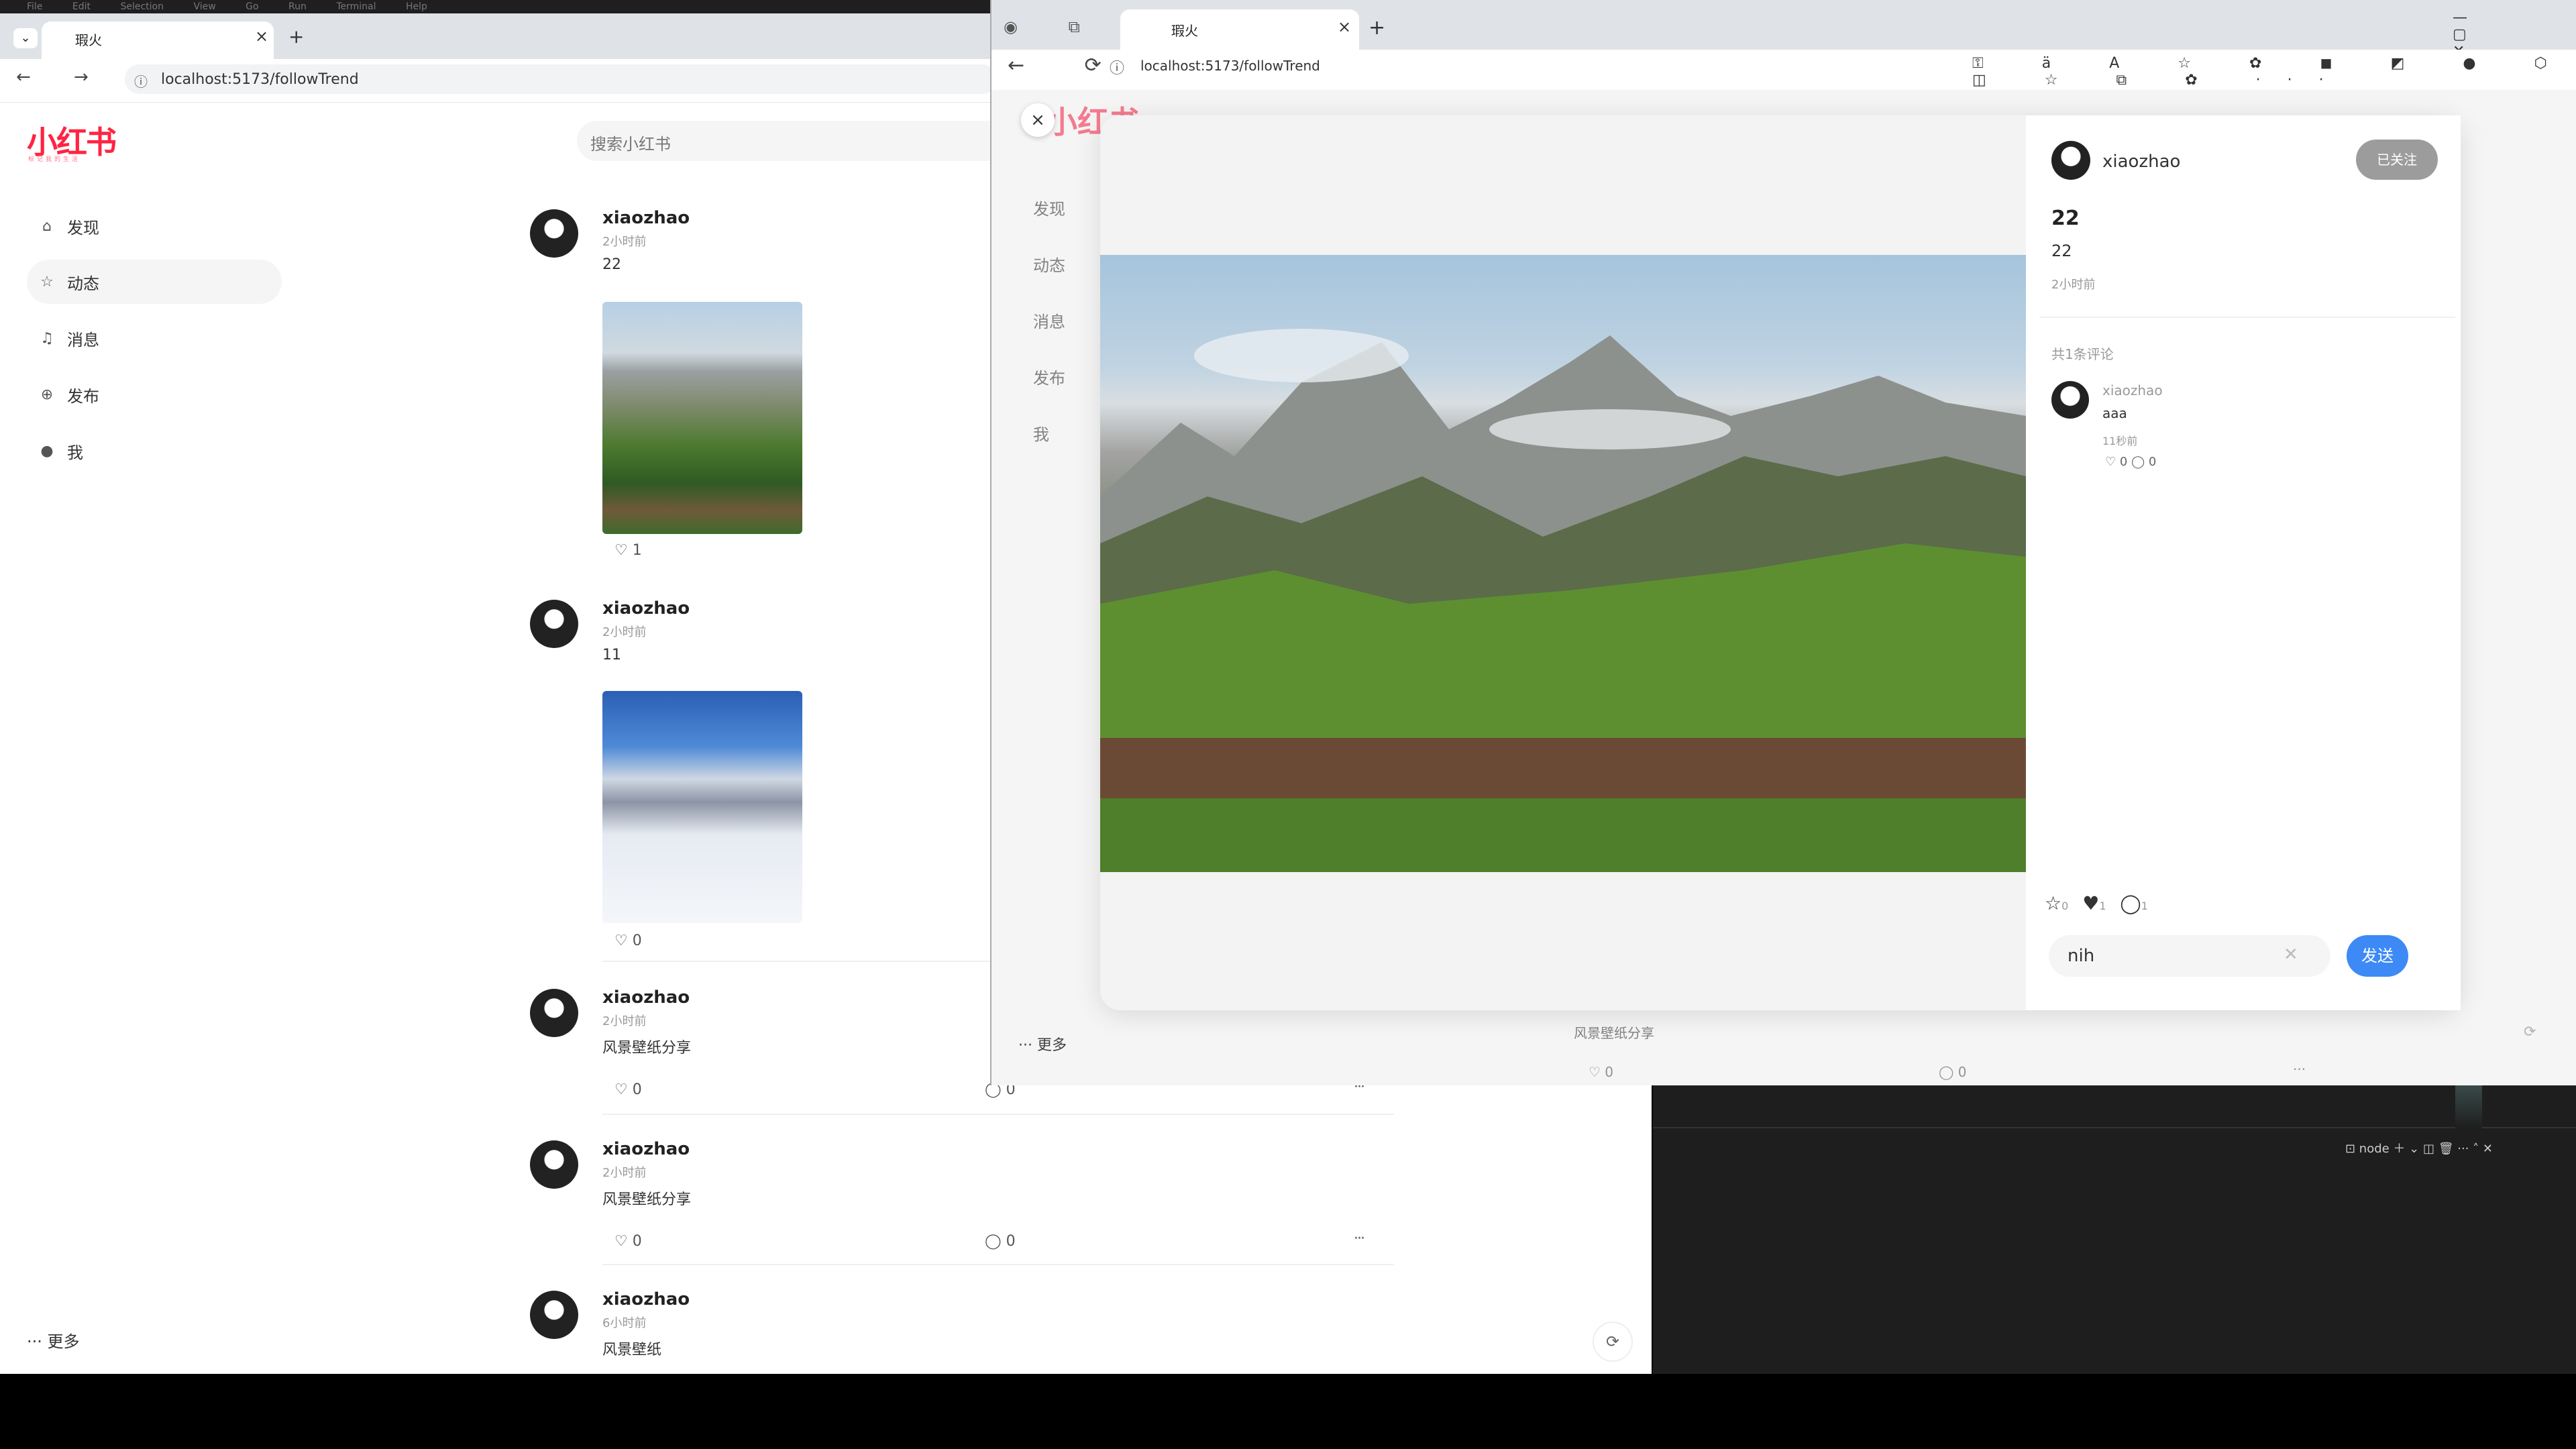  What do you see at coordinates (2065, 906) in the screenshot?
I see `collect-count: 0` at bounding box center [2065, 906].